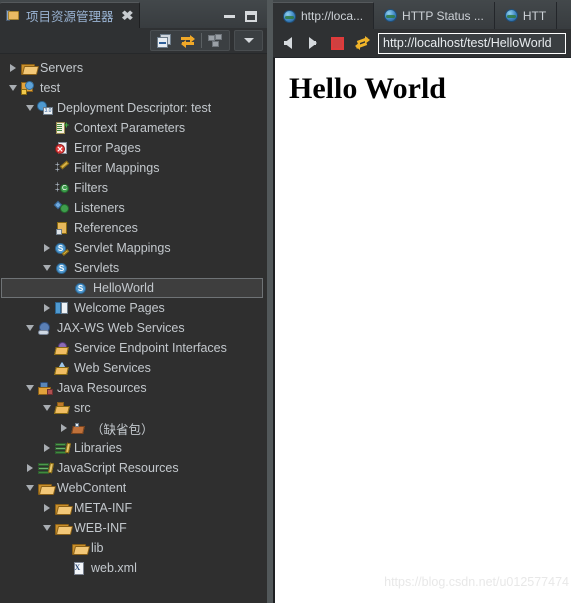 The image size is (571, 603). Describe the element at coordinates (118, 468) in the screenshot. I see `tree-item-label: JavaScript Resources` at that location.